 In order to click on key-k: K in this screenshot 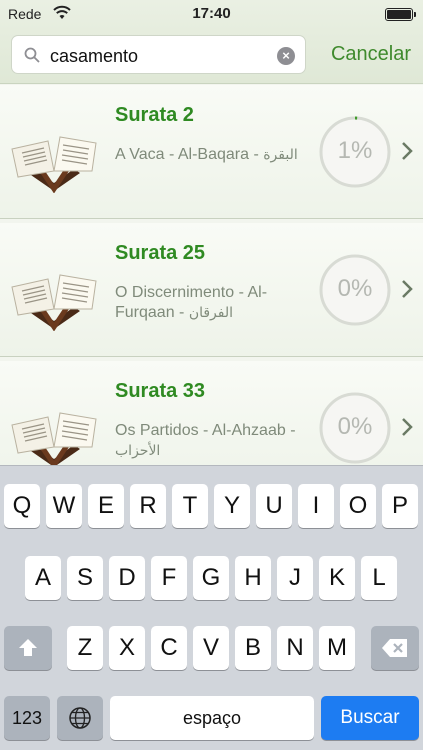, I will do `click(337, 578)`.